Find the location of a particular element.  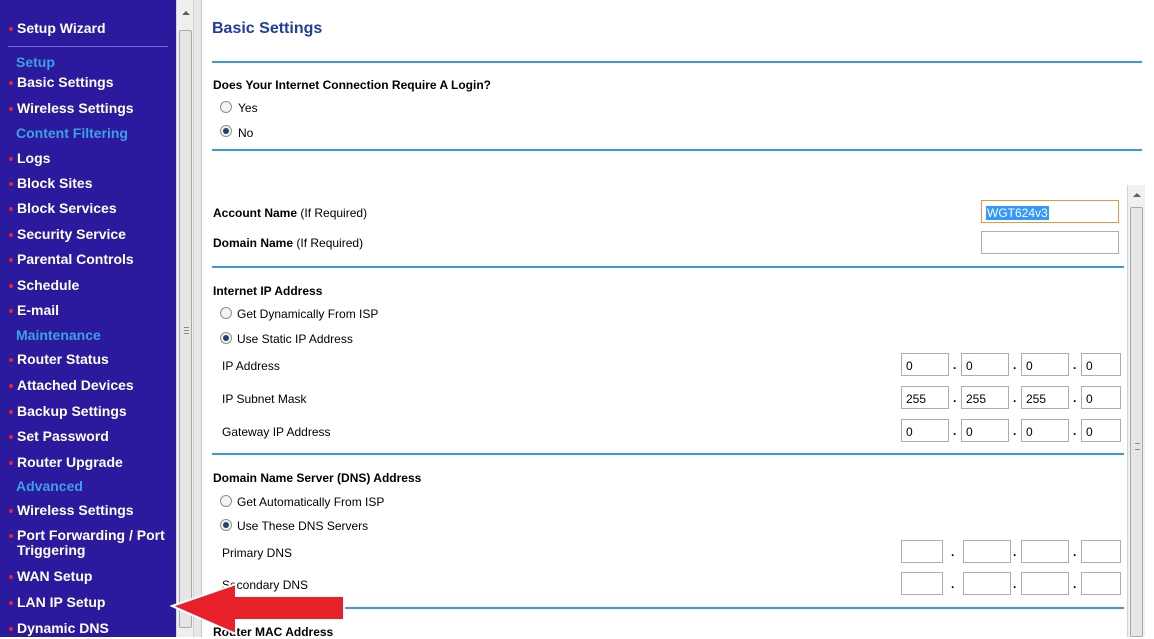

dns-title: Domain Name Server (DNS) Address is located at coordinates (317, 478).